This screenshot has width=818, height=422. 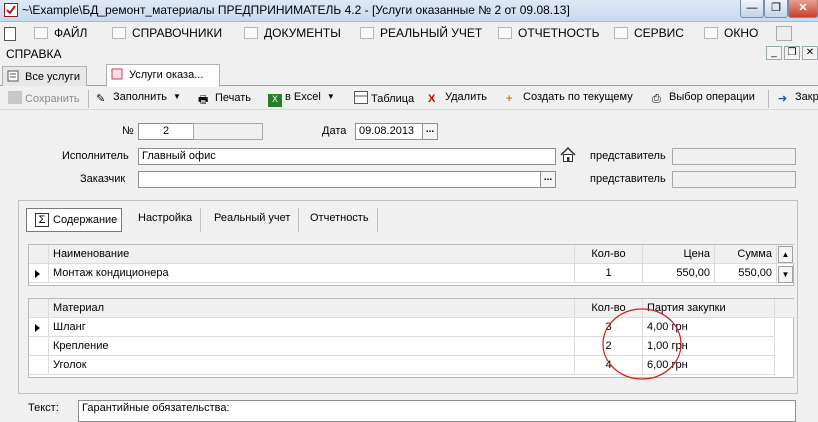 I want to click on exit-arrow-icon: ➜, so click(x=783, y=99).